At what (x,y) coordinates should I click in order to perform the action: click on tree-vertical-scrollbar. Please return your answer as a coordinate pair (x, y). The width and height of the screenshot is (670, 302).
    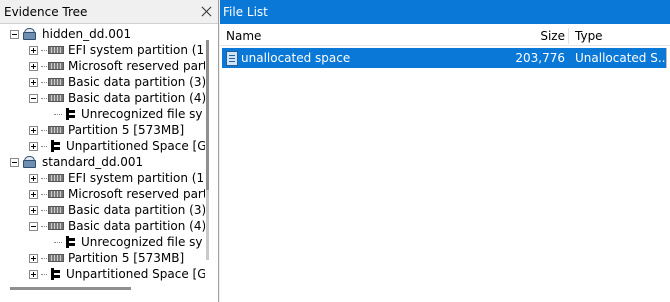
    Looking at the image, I should click on (207, 150).